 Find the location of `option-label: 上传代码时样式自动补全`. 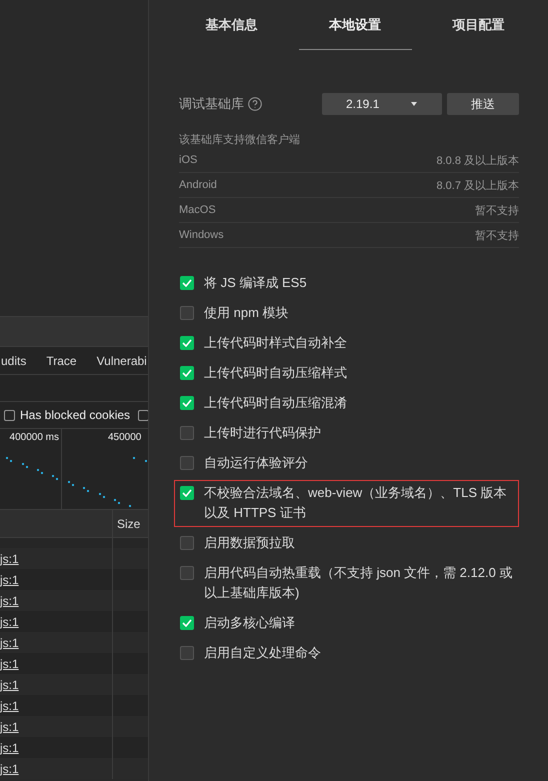

option-label: 上传代码时样式自动补全 is located at coordinates (275, 343).